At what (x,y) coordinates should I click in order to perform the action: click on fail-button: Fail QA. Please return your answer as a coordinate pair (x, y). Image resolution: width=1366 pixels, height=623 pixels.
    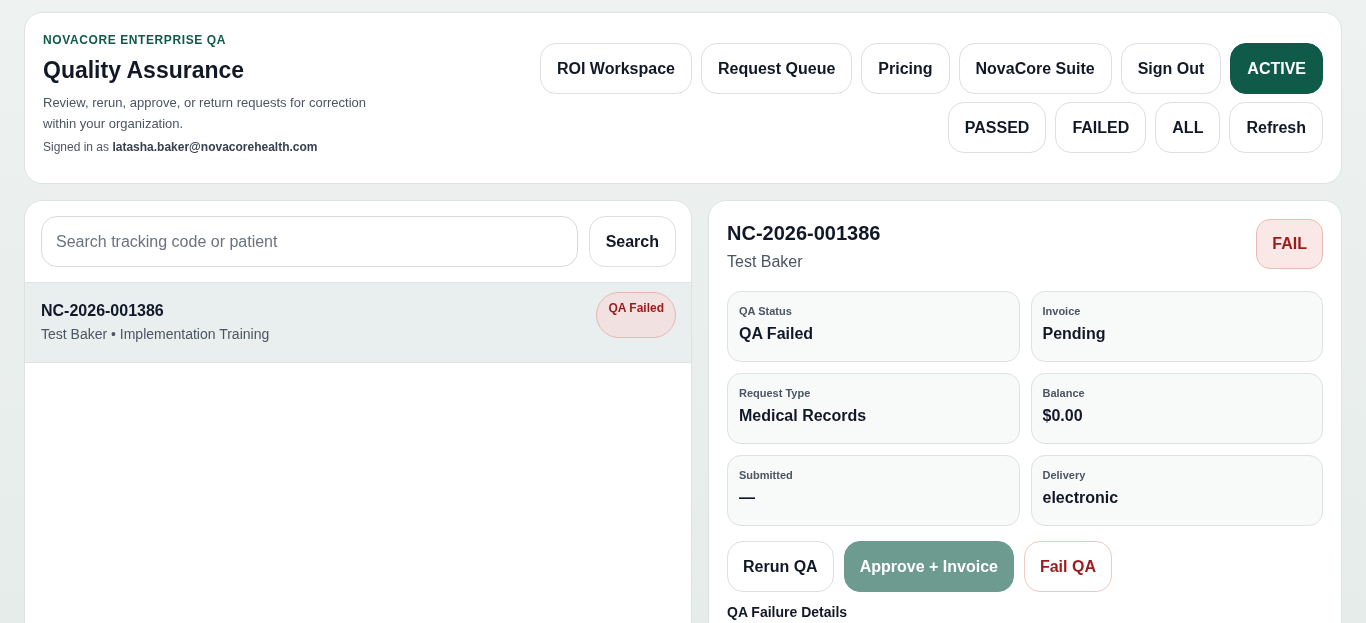
    Looking at the image, I should click on (1067, 566).